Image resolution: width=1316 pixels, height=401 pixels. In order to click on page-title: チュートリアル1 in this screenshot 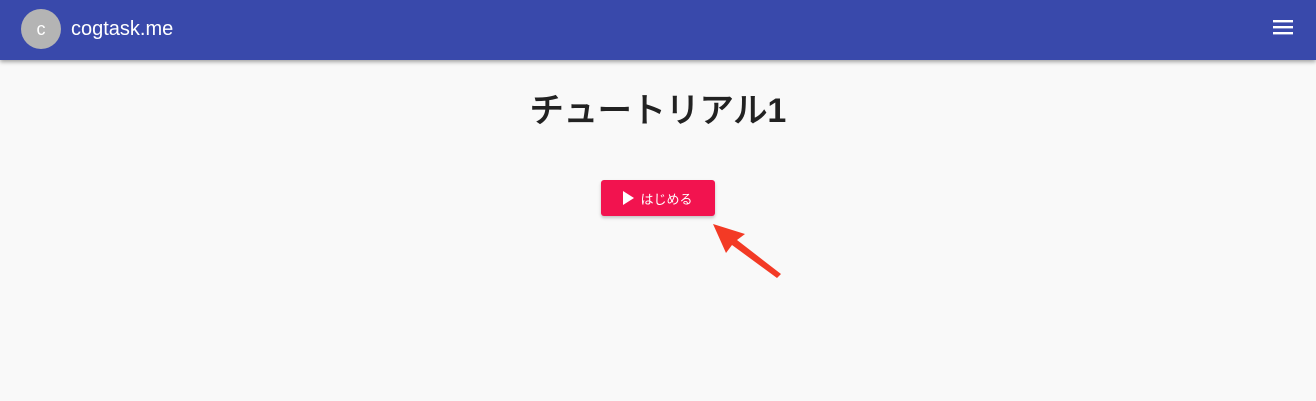, I will do `click(658, 111)`.